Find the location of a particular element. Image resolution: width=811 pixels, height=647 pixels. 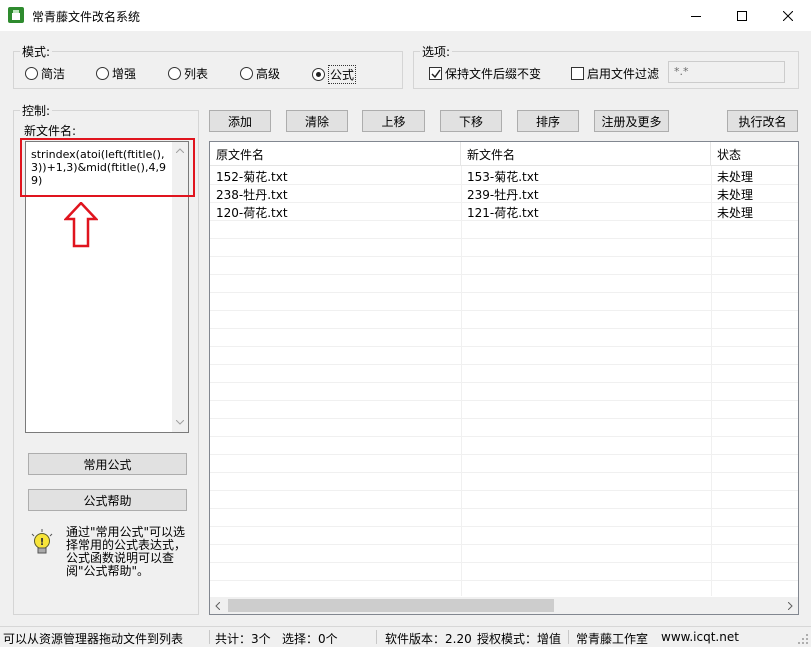

hint-text: 通过"常用公式"可以选择常用的公式表达式，公式函数说明可以查阅"公式帮助"。 is located at coordinates (126, 551).